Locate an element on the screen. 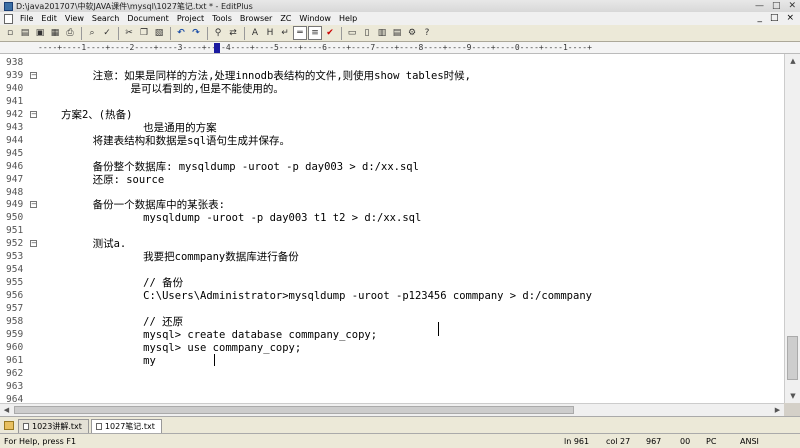 This screenshot has width=800, height=448. editor-line: 942− 方案2、(热备) is located at coordinates (392, 115).